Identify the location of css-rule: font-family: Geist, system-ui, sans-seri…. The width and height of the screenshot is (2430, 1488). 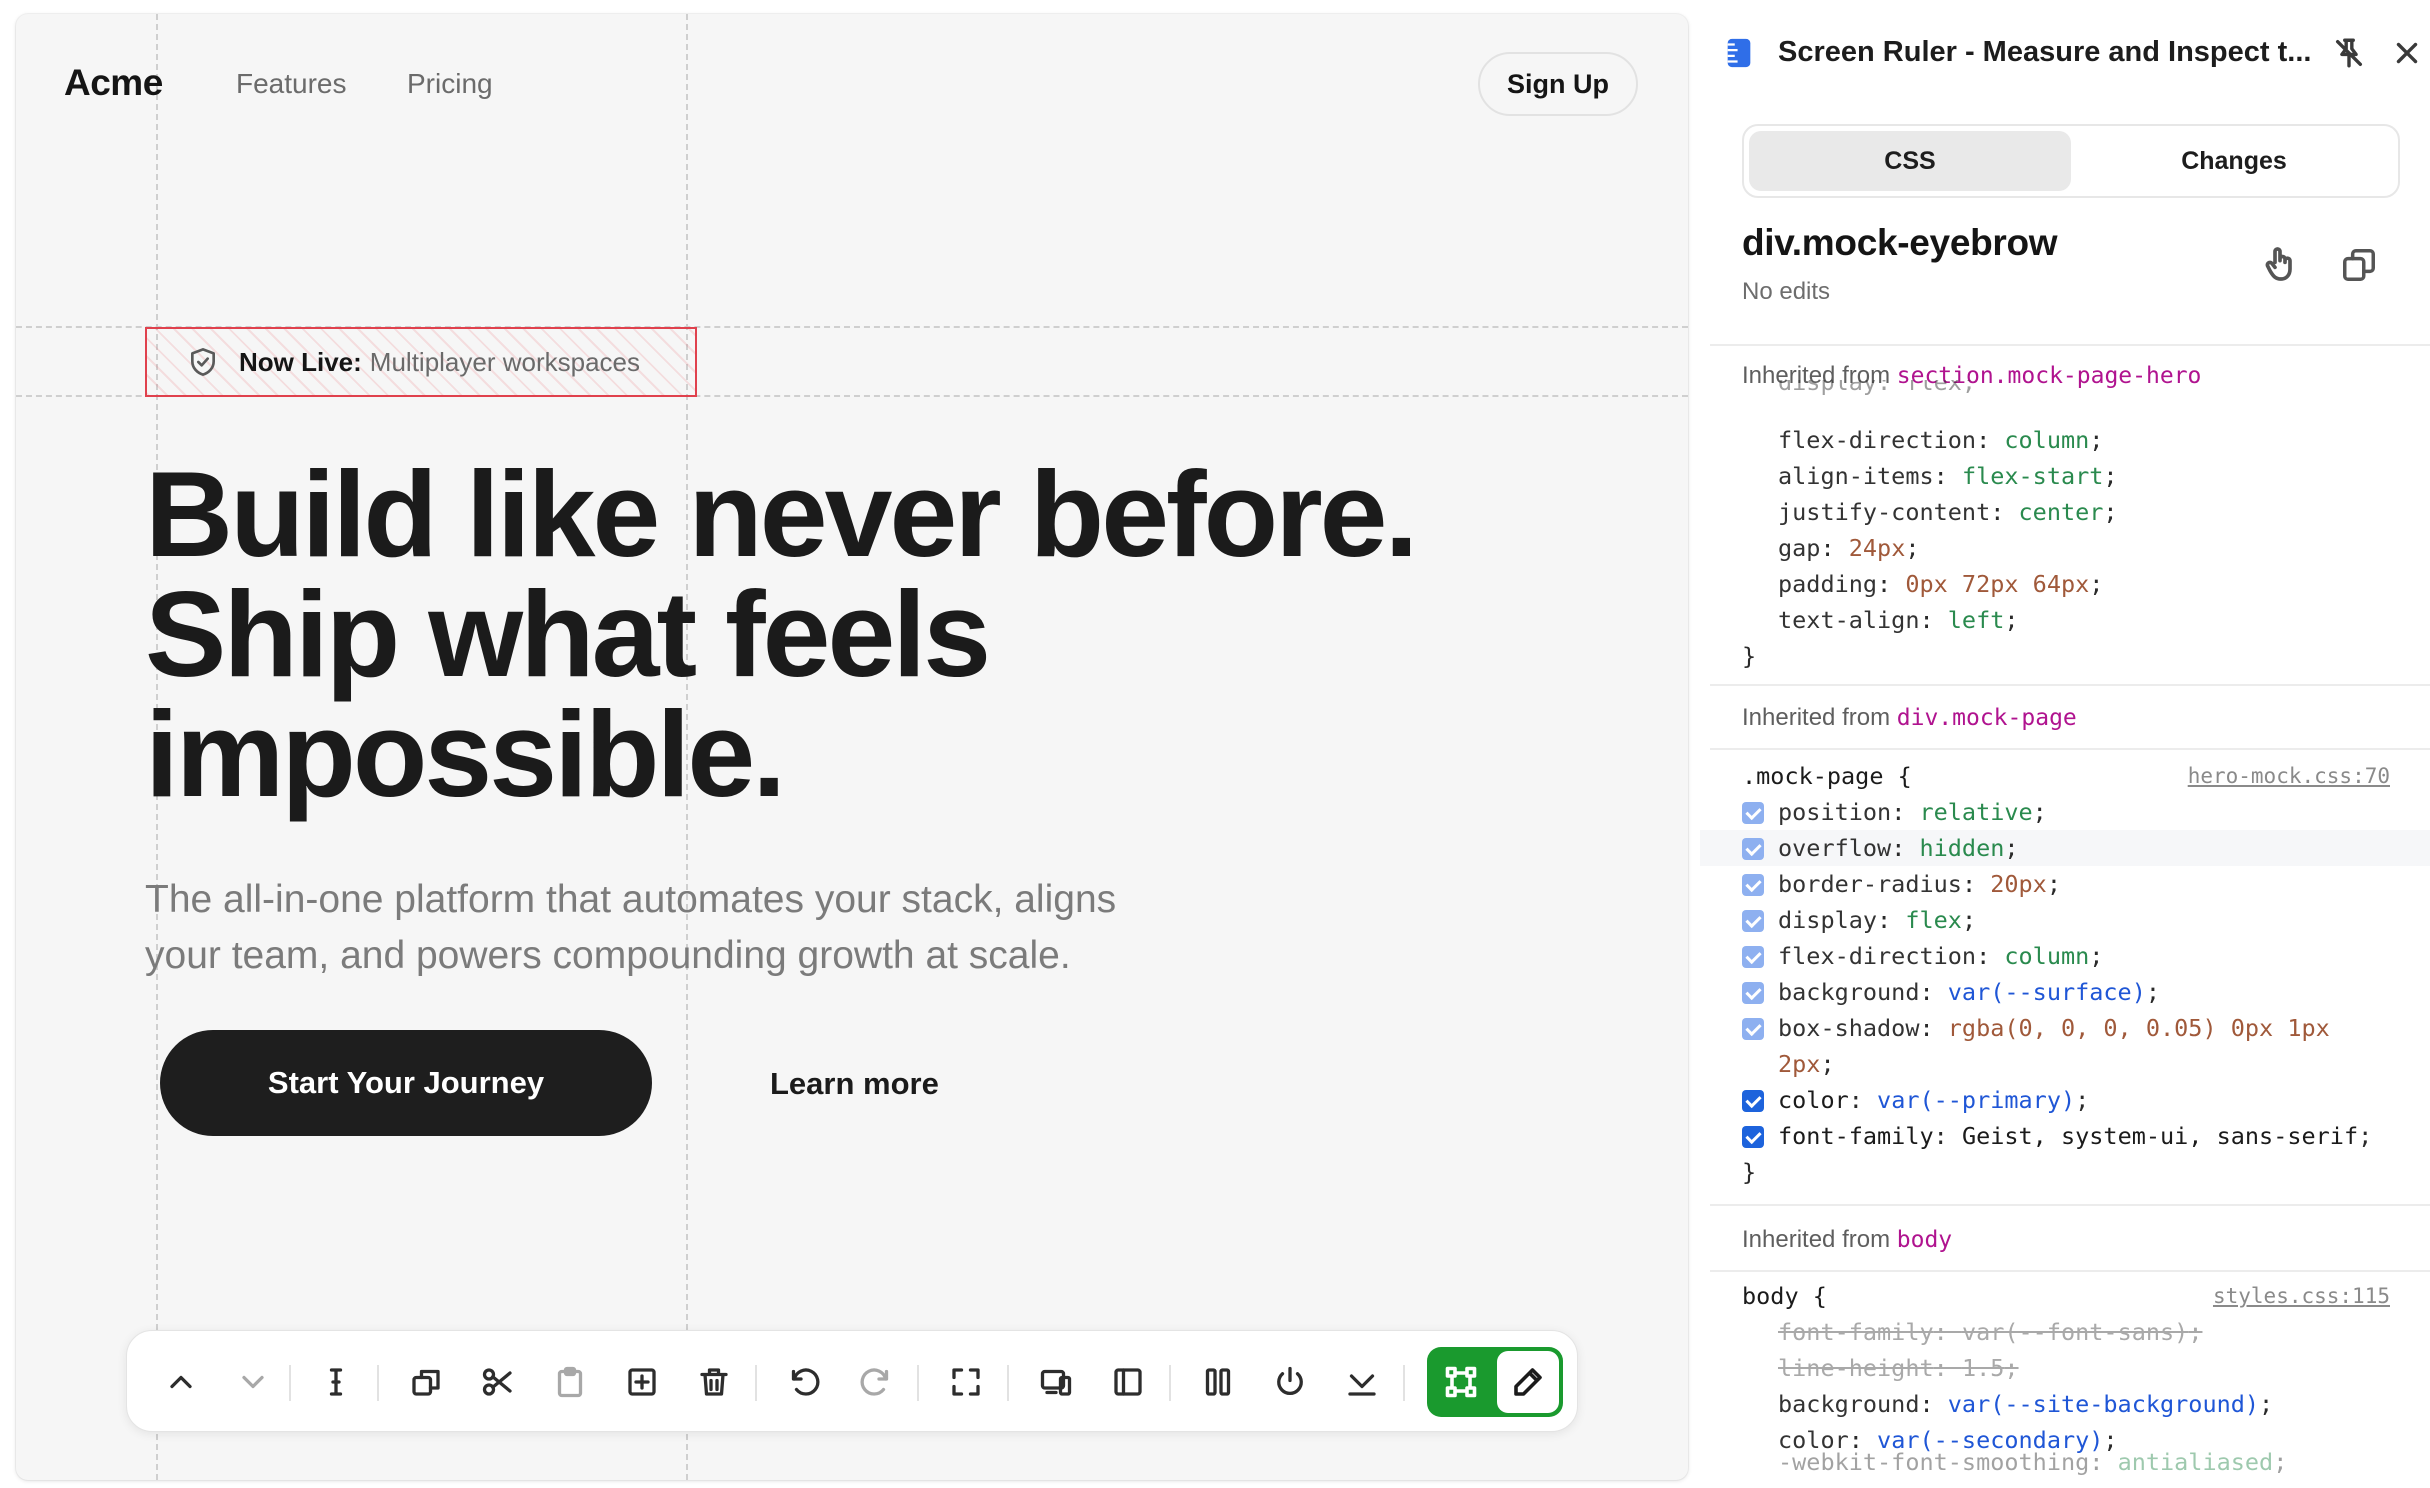
(2065, 1136).